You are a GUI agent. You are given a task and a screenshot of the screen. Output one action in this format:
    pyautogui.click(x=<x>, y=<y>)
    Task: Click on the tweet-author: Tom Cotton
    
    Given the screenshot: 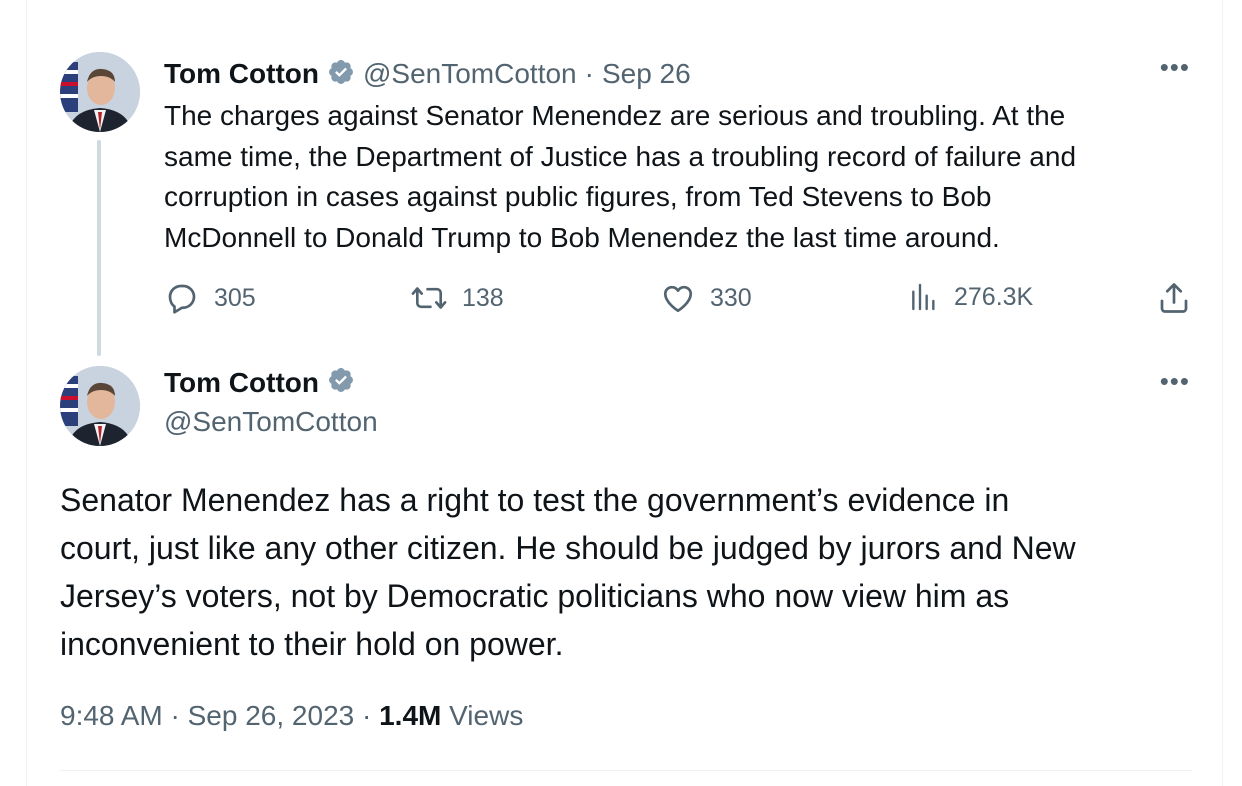 What is the action you would take?
    pyautogui.click(x=259, y=382)
    